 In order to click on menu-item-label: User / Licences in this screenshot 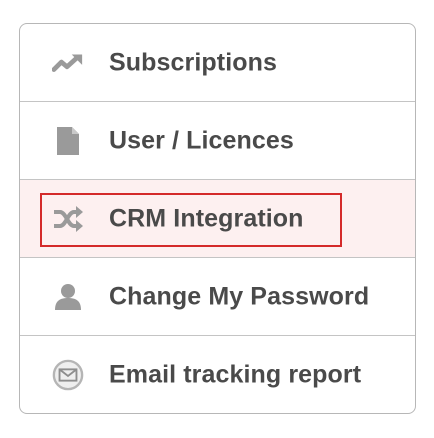, I will do `click(201, 140)`.